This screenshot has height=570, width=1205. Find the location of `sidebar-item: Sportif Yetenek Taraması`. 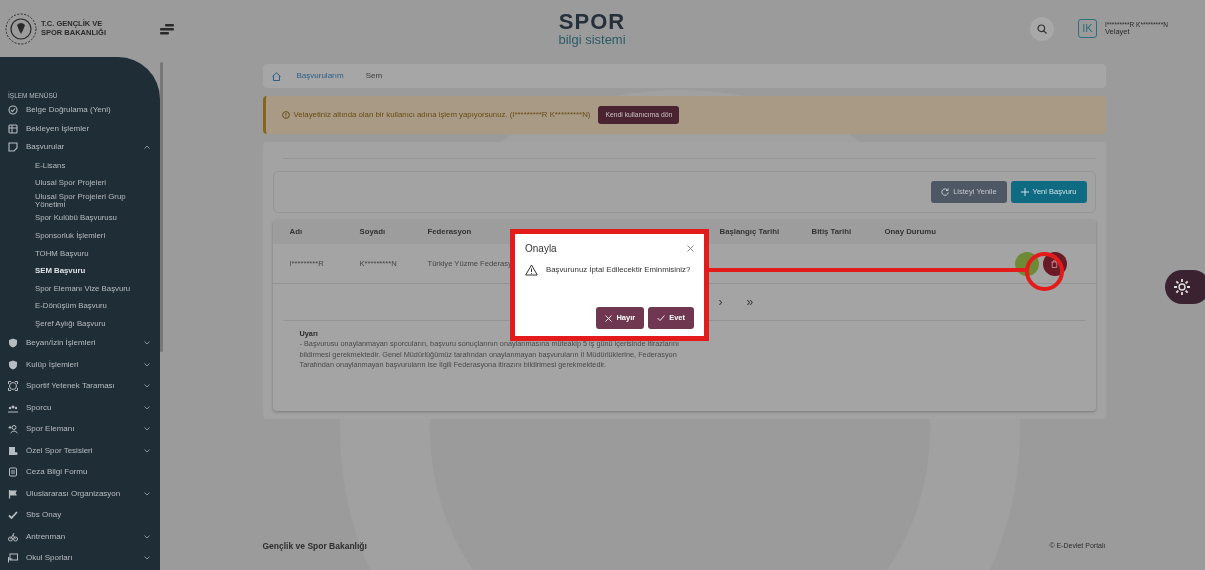

sidebar-item: Sportif Yetenek Taraması is located at coordinates (80, 386).